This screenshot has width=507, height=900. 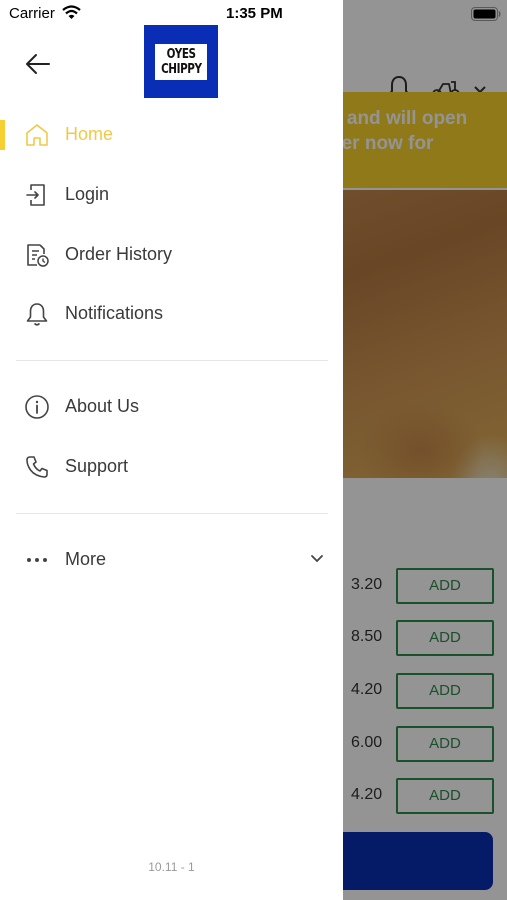 What do you see at coordinates (171, 314) in the screenshot?
I see `menu-item-notifications: Notifications` at bounding box center [171, 314].